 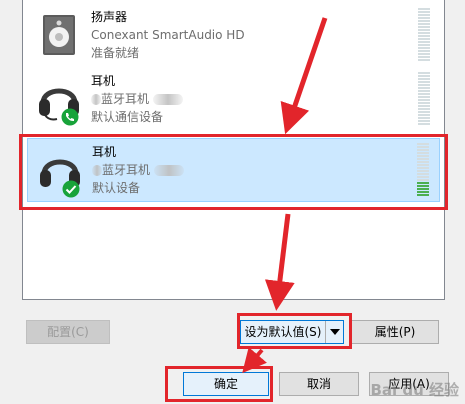 I want to click on device-description: 蓝牙耳机, so click(x=125, y=99).